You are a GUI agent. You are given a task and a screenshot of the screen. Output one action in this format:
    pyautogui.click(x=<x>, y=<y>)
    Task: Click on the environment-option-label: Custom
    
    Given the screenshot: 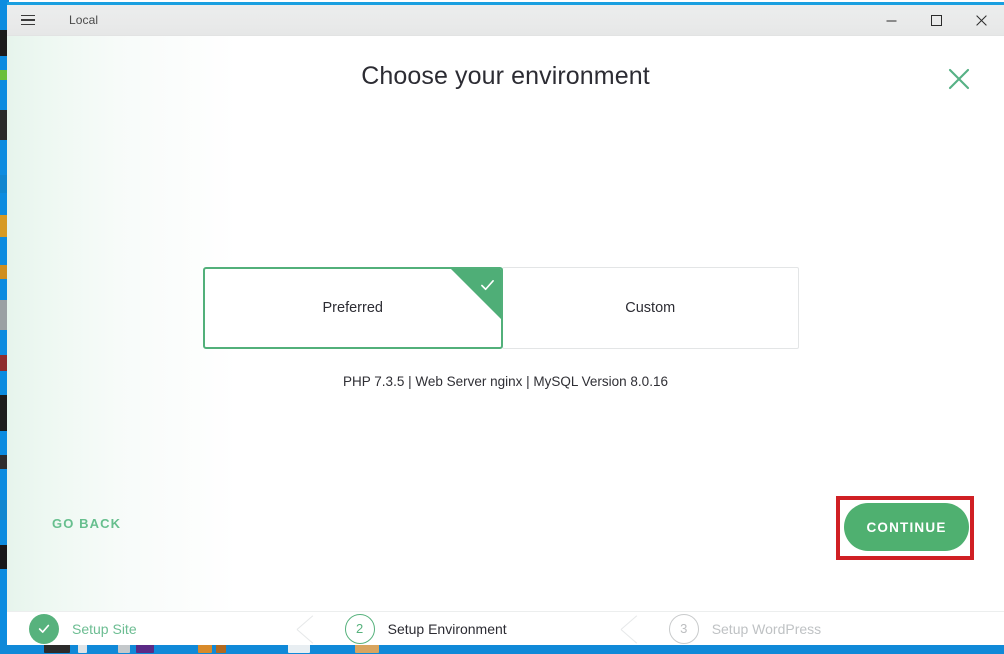 What is the action you would take?
    pyautogui.click(x=650, y=308)
    